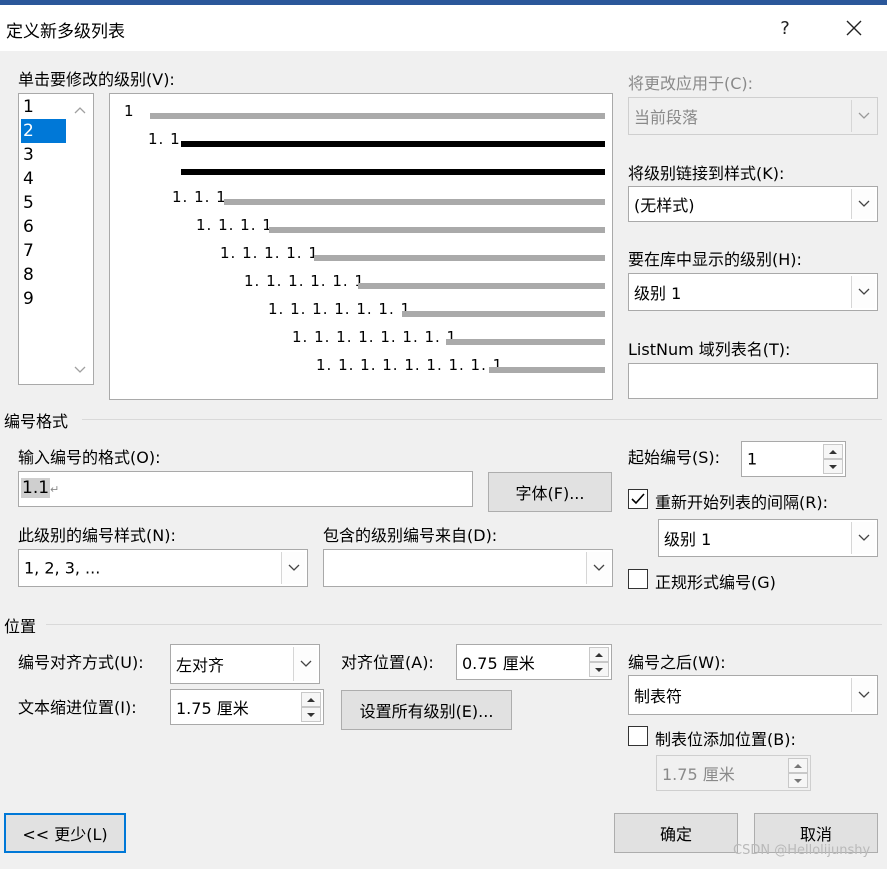 This screenshot has width=887, height=869. I want to click on preview-number: 1, so click(129, 111).